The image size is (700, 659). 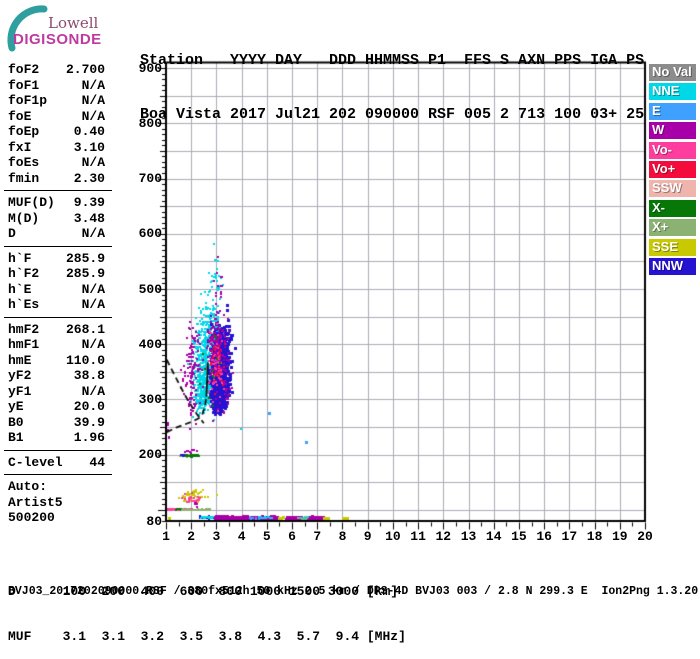 I want to click on param-row: h`F 285.9, so click(x=56, y=259).